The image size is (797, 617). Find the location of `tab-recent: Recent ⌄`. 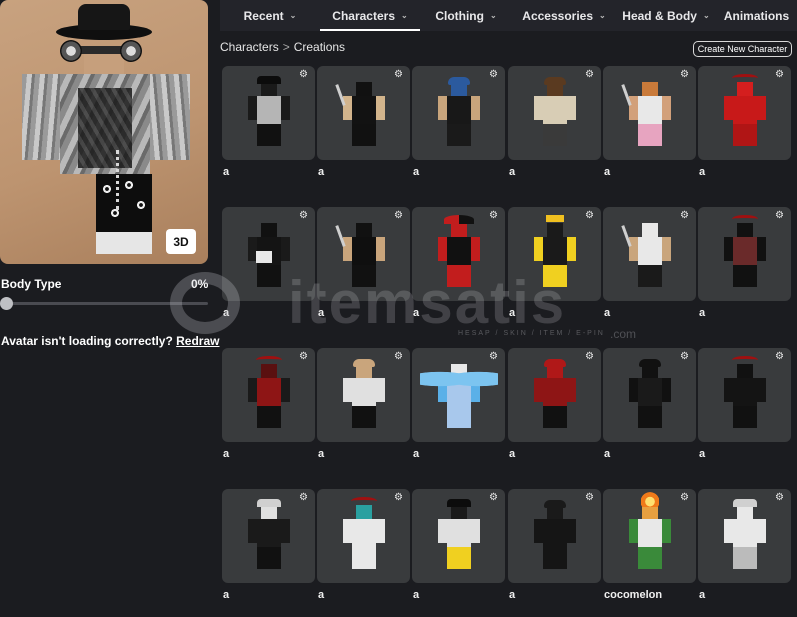

tab-recent: Recent ⌄ is located at coordinates (270, 15).